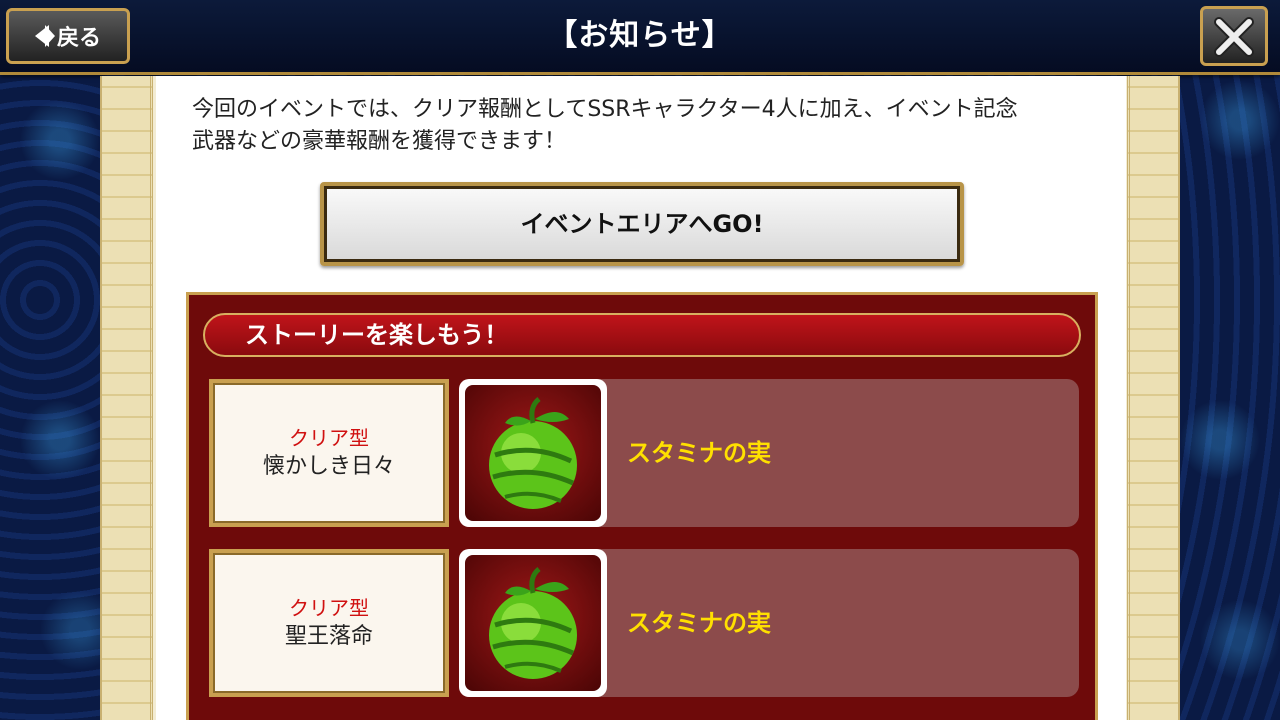 This screenshot has width=1280, height=720. I want to click on quest-title: 聖王落命, so click(328, 636).